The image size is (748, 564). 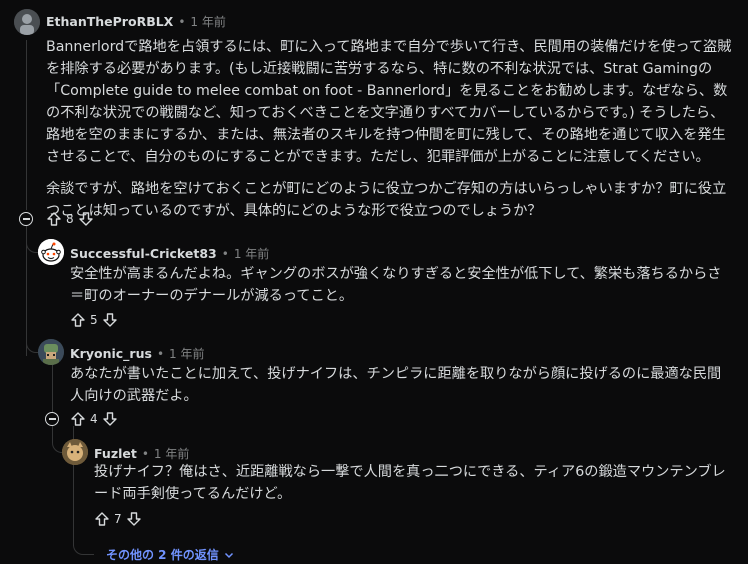 I want to click on vote-bar: 5, so click(x=94, y=320).